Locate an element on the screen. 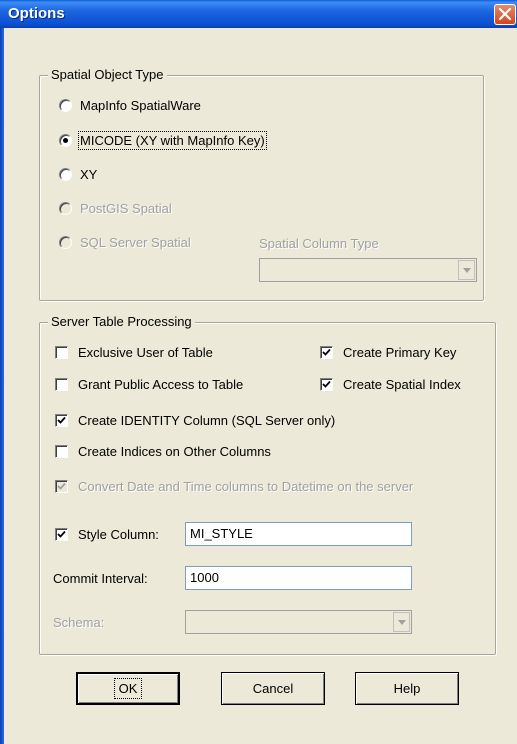  checkbox-style-column: Style Column: is located at coordinates (107, 534).